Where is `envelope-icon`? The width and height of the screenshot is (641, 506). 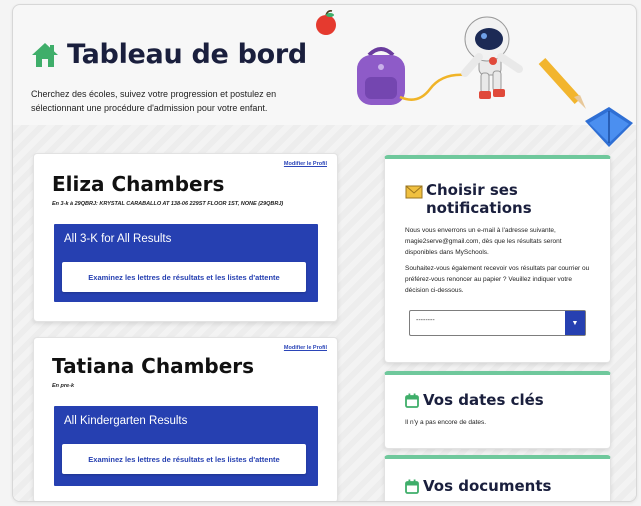 envelope-icon is located at coordinates (414, 192).